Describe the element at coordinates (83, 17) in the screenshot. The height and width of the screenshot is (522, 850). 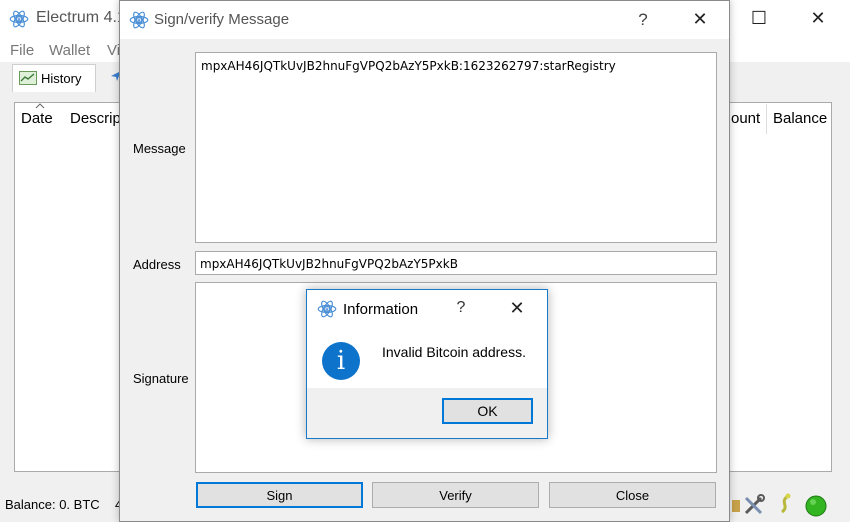
I see `main-window-title: Electrum 4.1.` at that location.